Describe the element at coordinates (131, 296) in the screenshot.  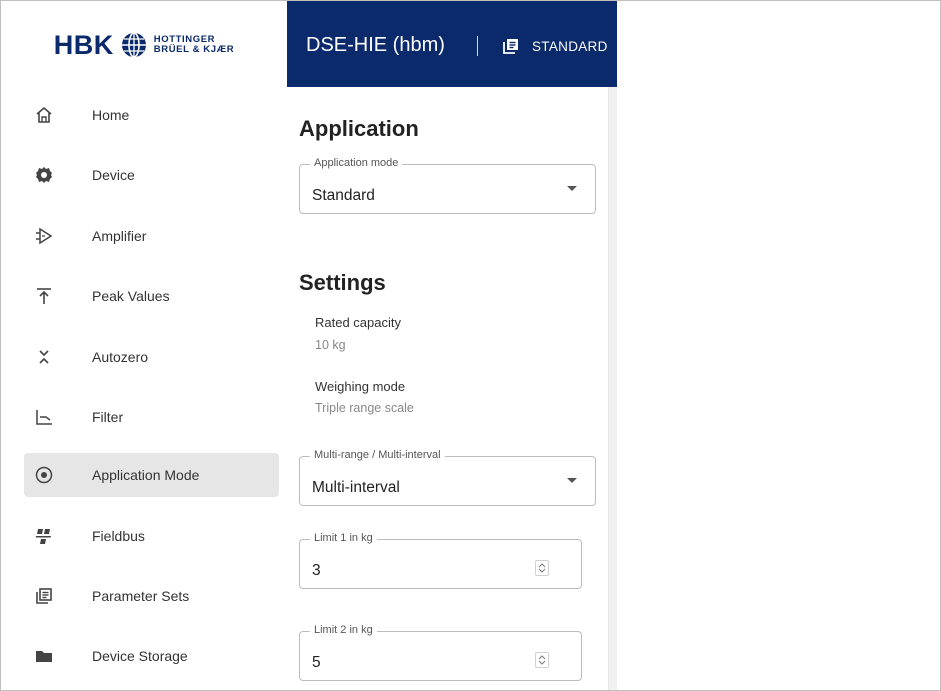
I see `sidebar-item-label: Peak Values` at that location.